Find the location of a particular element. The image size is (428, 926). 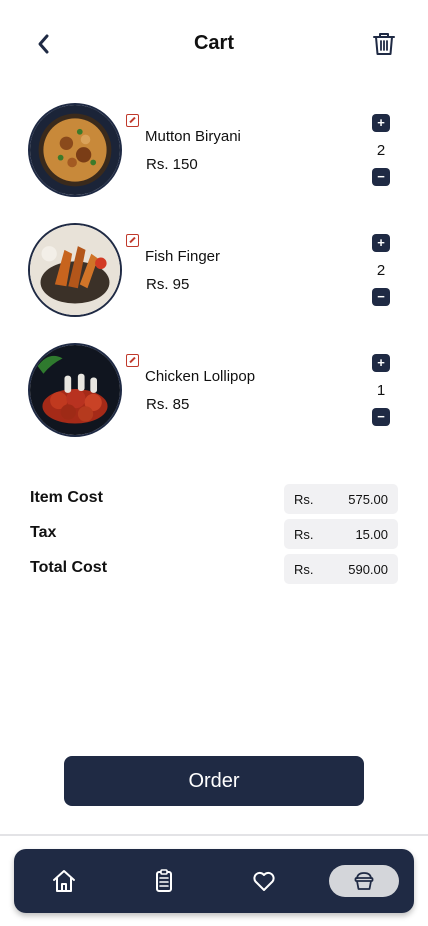

order-button: Order is located at coordinates (214, 781).